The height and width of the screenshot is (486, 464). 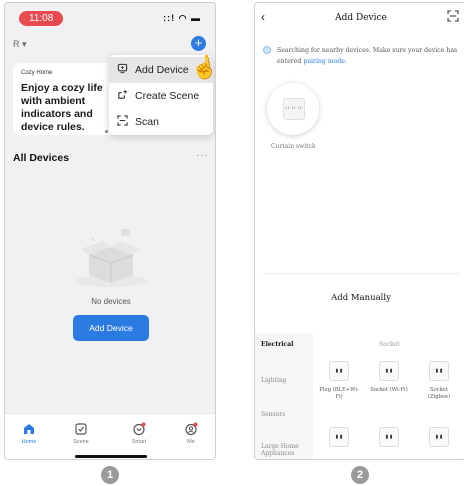 What do you see at coordinates (81, 429) in the screenshot?
I see `scene-icon` at bounding box center [81, 429].